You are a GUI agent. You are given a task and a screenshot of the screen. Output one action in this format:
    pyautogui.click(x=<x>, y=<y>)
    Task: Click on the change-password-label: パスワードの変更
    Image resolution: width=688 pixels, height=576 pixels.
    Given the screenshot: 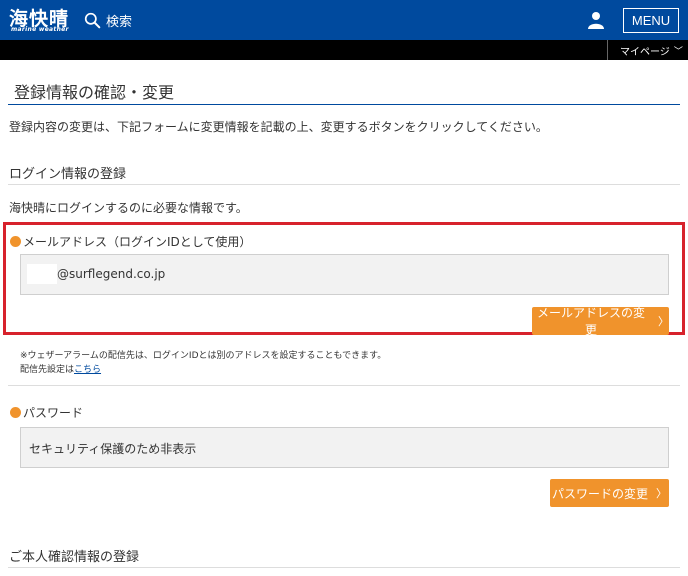 What is the action you would take?
    pyautogui.click(x=599, y=493)
    